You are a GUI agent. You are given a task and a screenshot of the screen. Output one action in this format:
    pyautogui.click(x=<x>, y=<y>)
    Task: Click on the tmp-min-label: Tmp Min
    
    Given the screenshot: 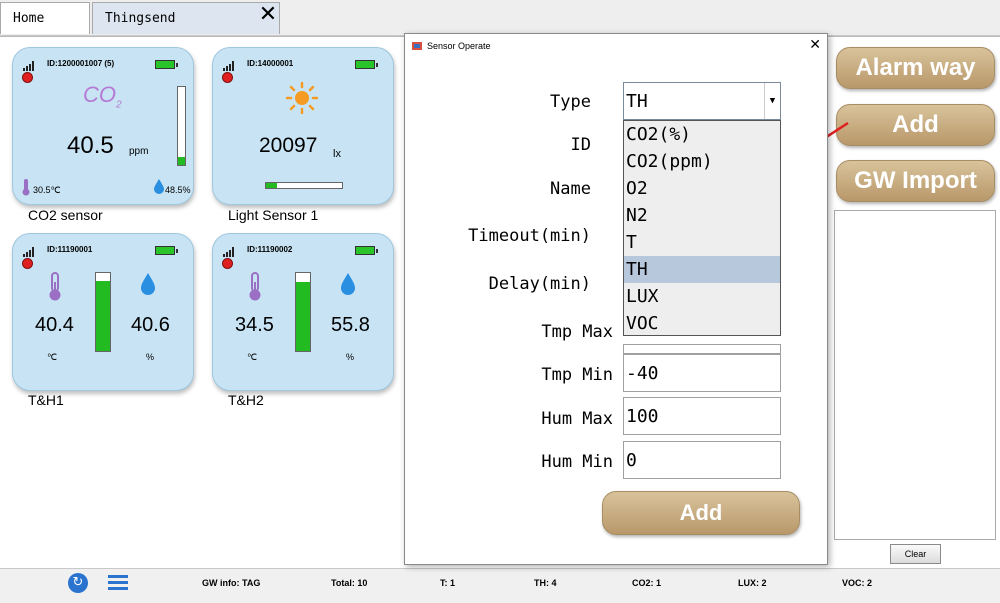 What is the action you would take?
    pyautogui.click(x=577, y=375)
    